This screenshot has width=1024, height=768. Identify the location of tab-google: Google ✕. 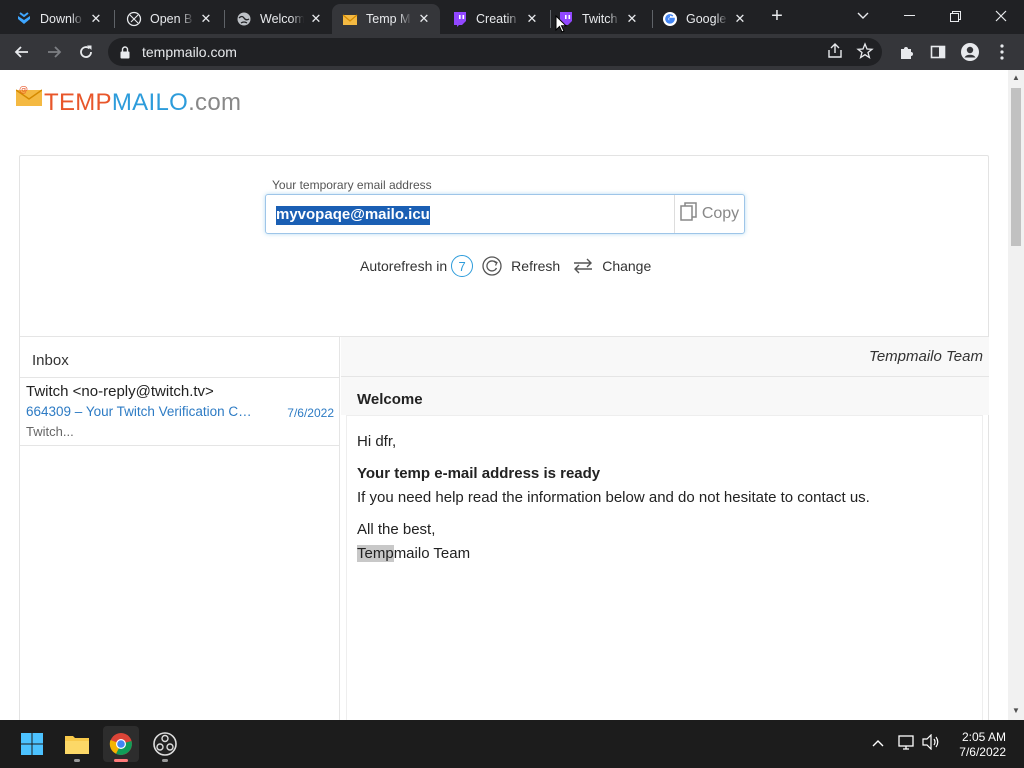
(704, 19).